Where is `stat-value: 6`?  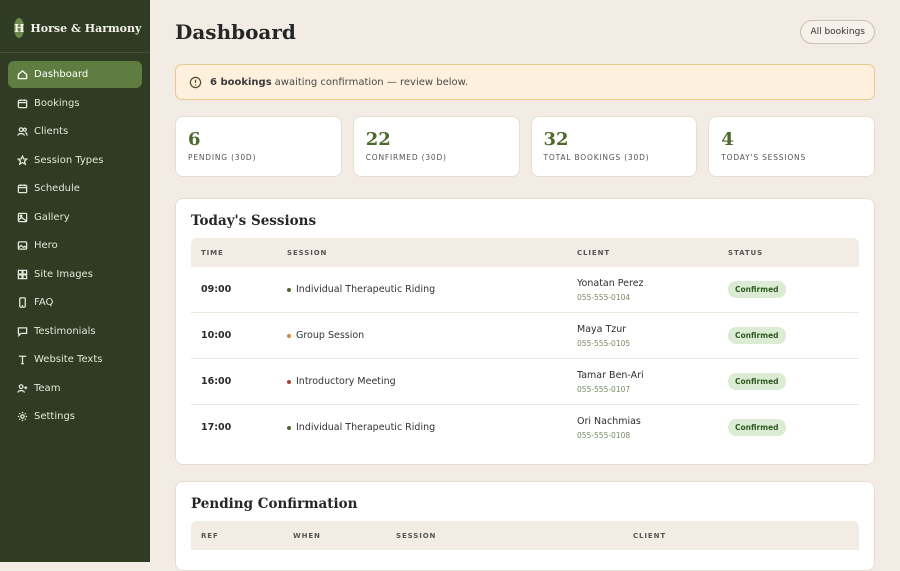 stat-value: 6 is located at coordinates (194, 139).